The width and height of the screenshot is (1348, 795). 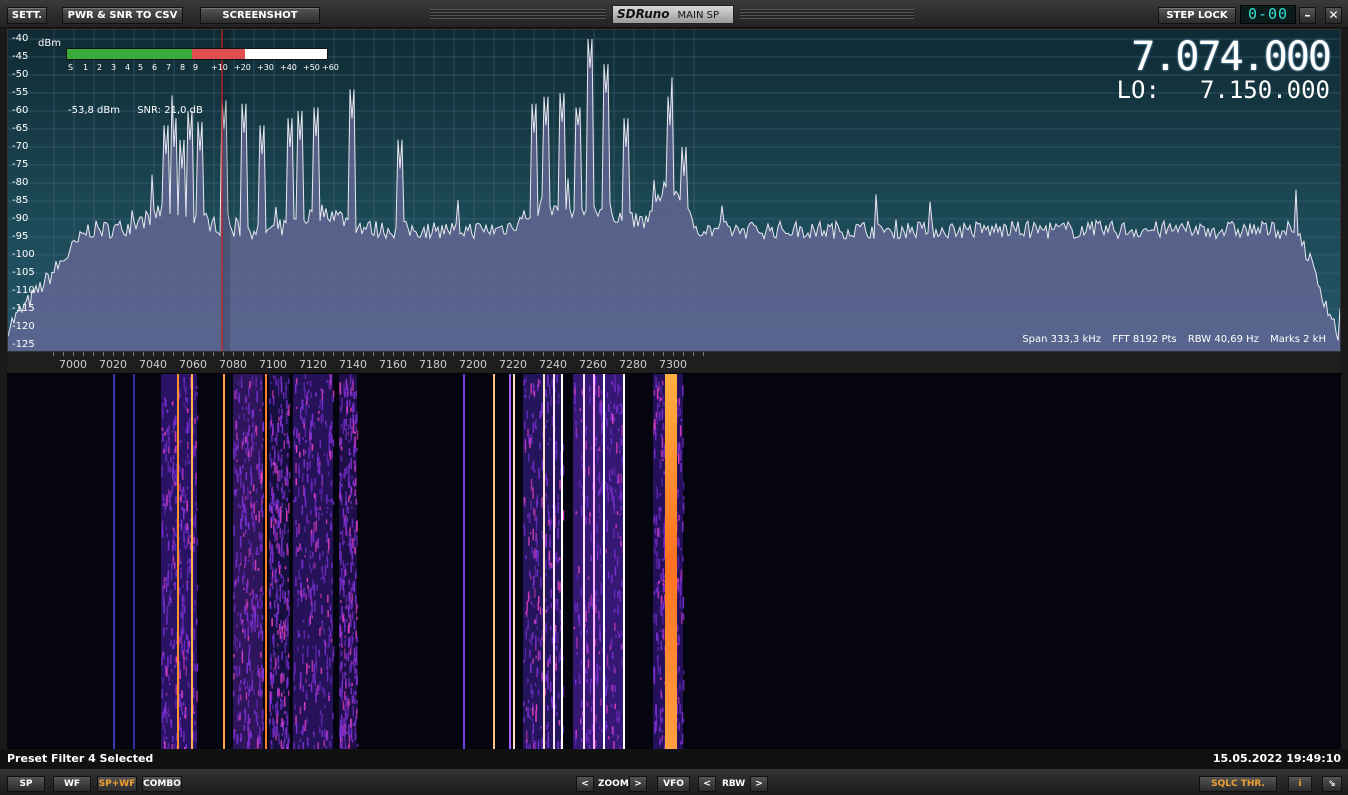 What do you see at coordinates (759, 784) in the screenshot?
I see `rbw-next-button: >` at bounding box center [759, 784].